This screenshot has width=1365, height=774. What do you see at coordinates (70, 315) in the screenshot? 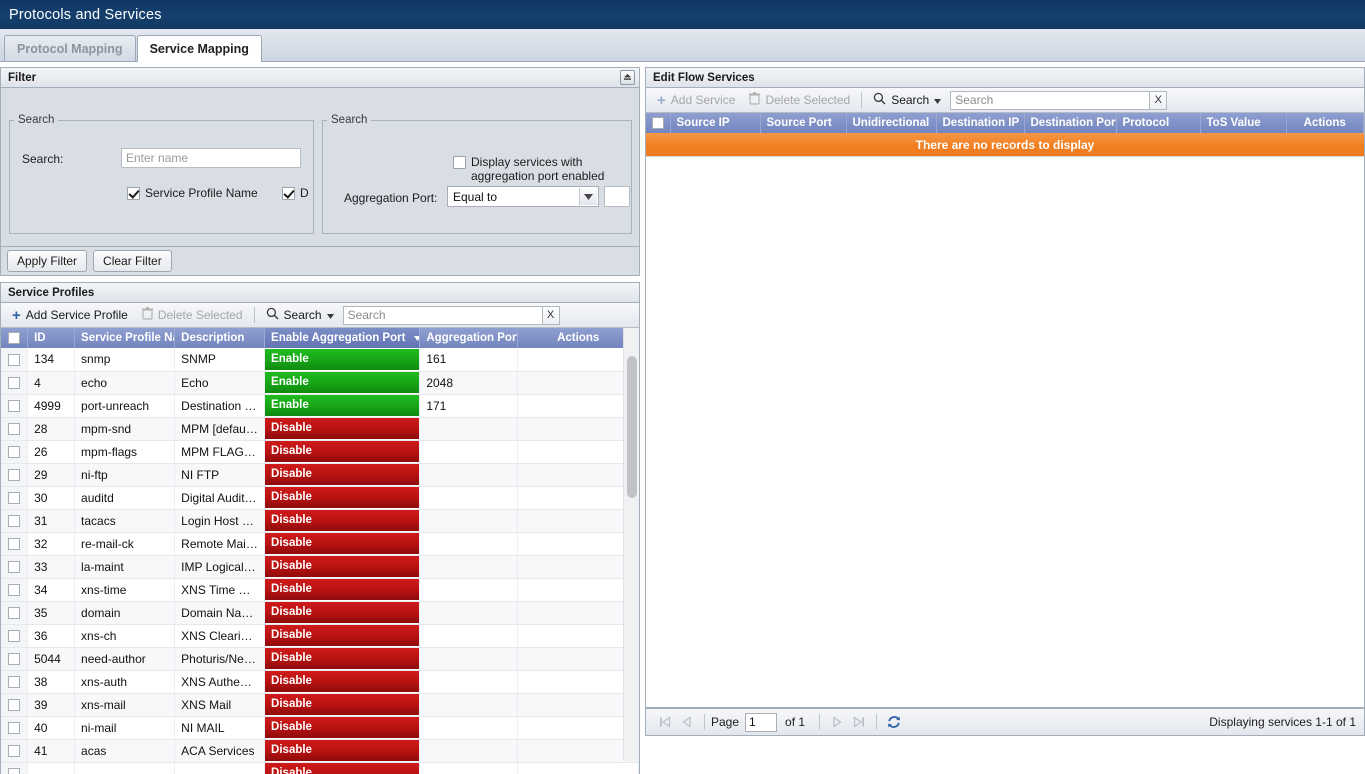
I see `add-service-profile-button: + Add Service Profile` at bounding box center [70, 315].